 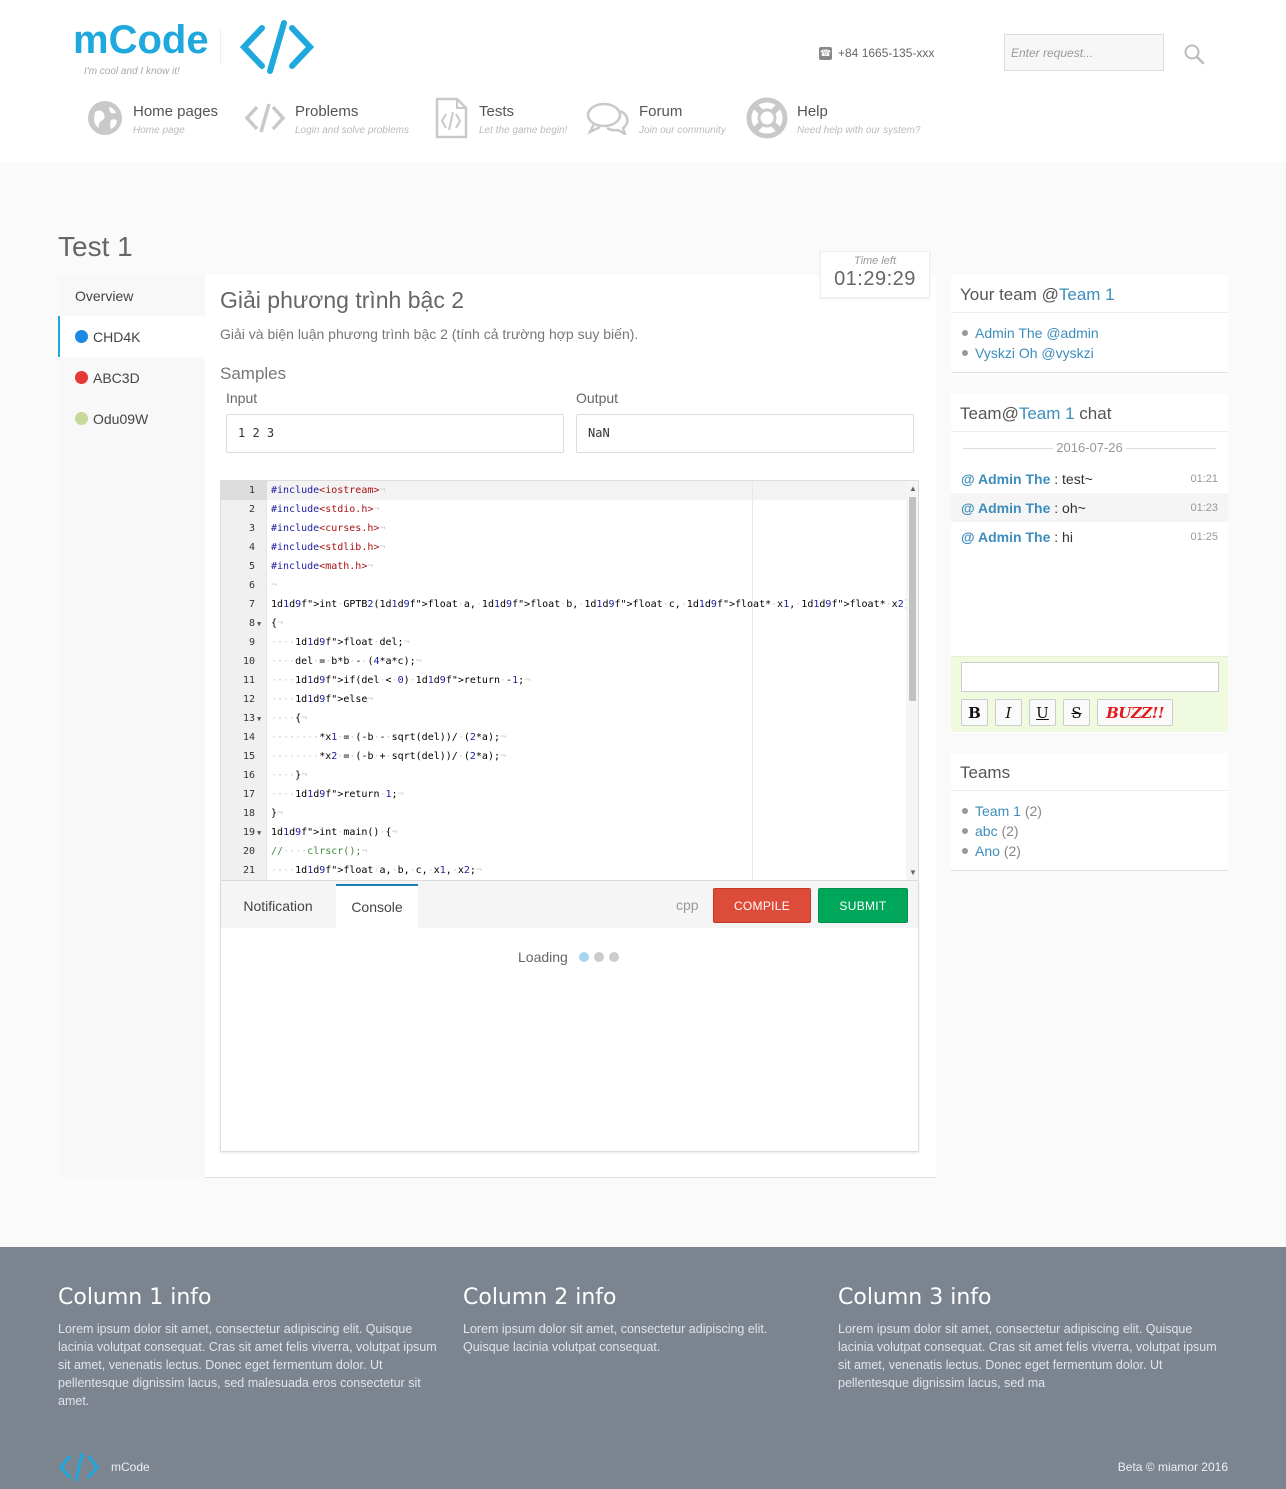 I want to click on list-item: abc (2), so click(x=1094, y=831).